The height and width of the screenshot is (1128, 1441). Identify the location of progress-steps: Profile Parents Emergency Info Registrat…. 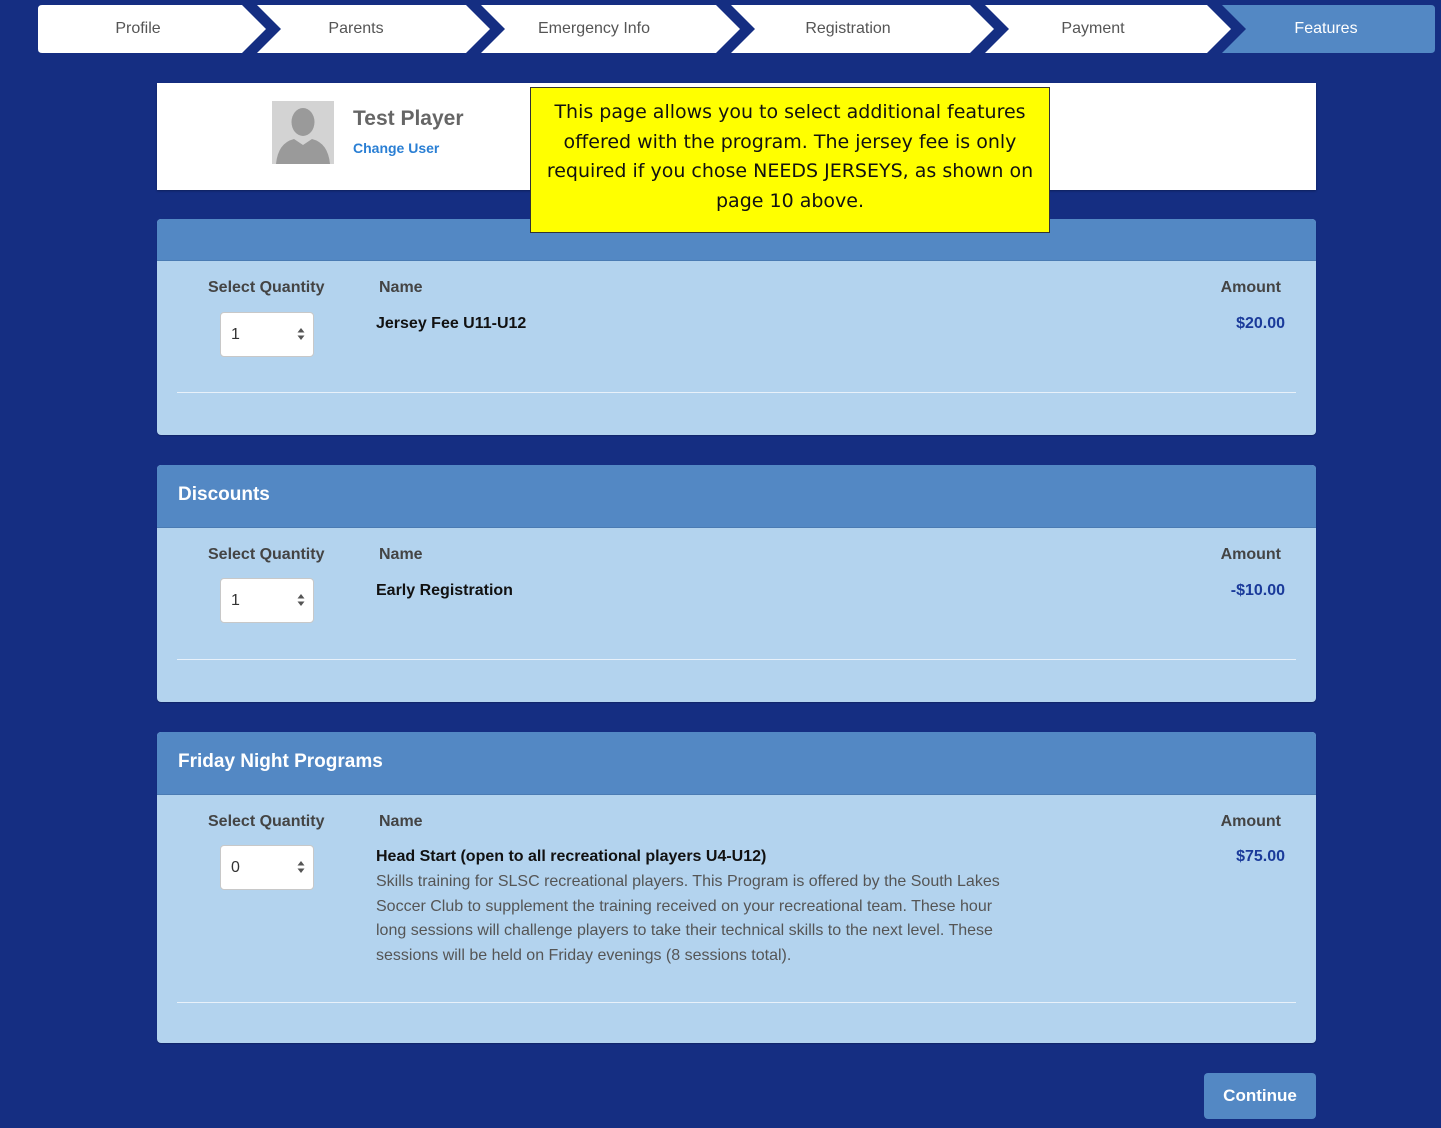
(736, 29).